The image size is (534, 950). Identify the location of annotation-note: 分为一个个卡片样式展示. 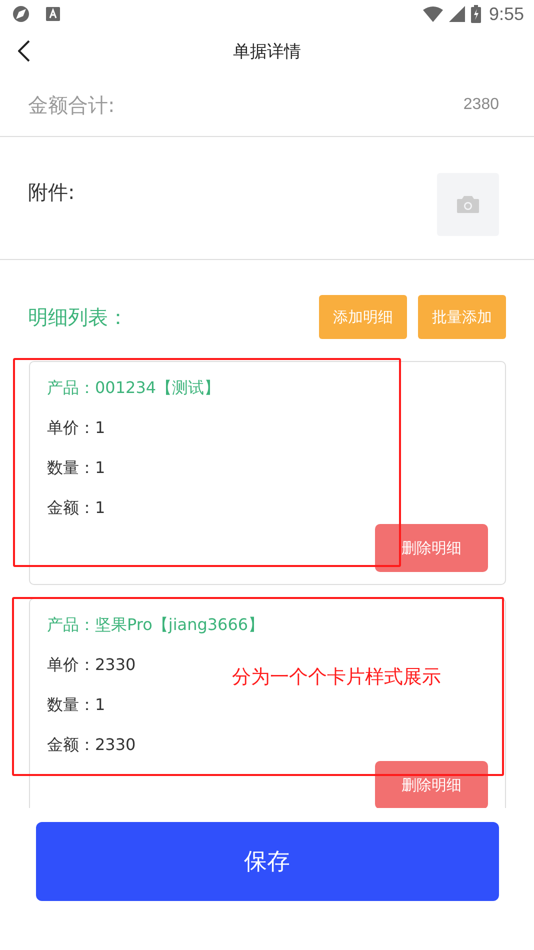
(336, 677).